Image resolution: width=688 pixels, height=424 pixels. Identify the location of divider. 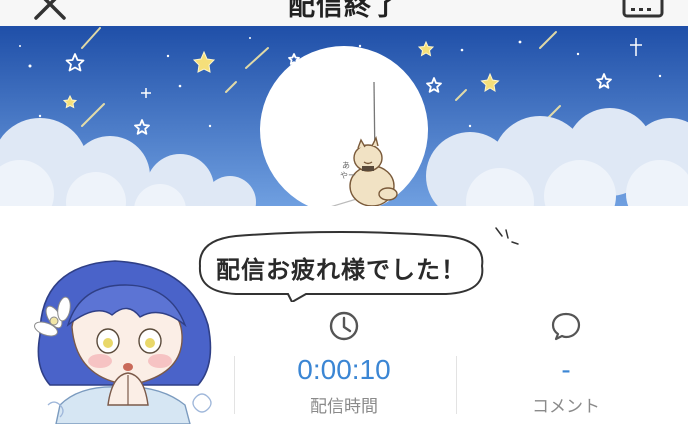
(234, 385).